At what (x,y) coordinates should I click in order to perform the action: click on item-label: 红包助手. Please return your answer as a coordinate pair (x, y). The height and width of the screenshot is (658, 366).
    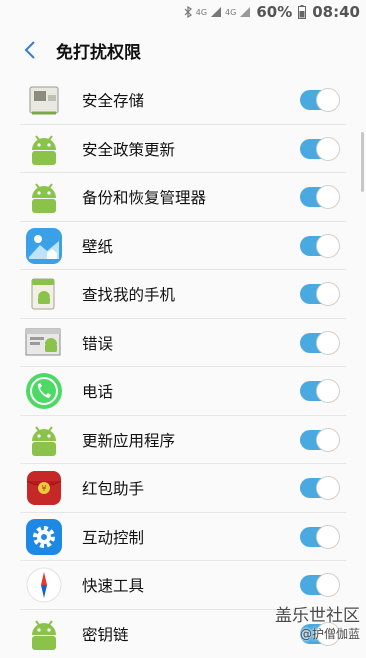
    Looking at the image, I should click on (113, 488).